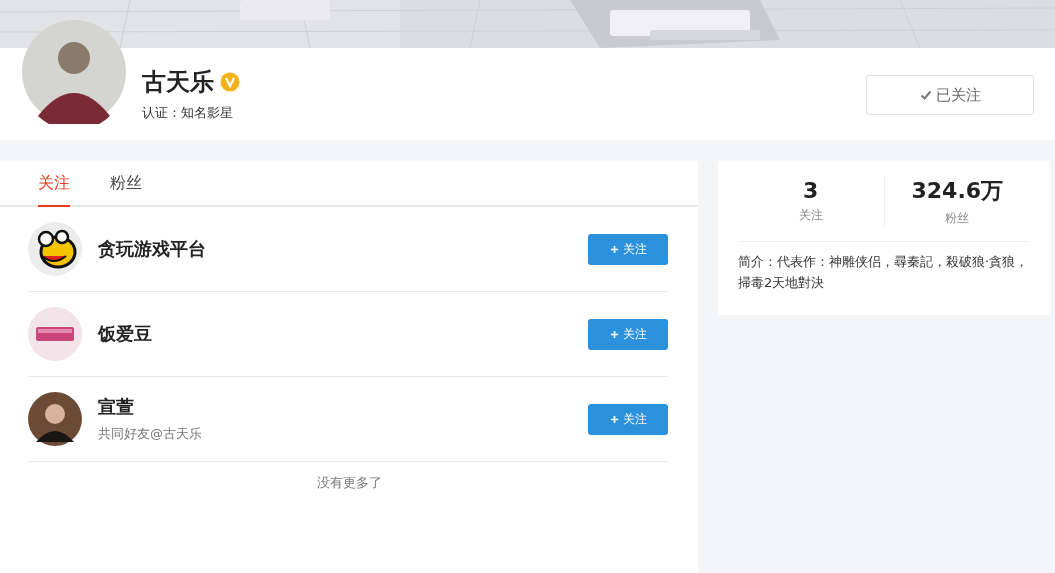  Describe the element at coordinates (125, 334) in the screenshot. I see `user-name: 饭爱豆` at that location.